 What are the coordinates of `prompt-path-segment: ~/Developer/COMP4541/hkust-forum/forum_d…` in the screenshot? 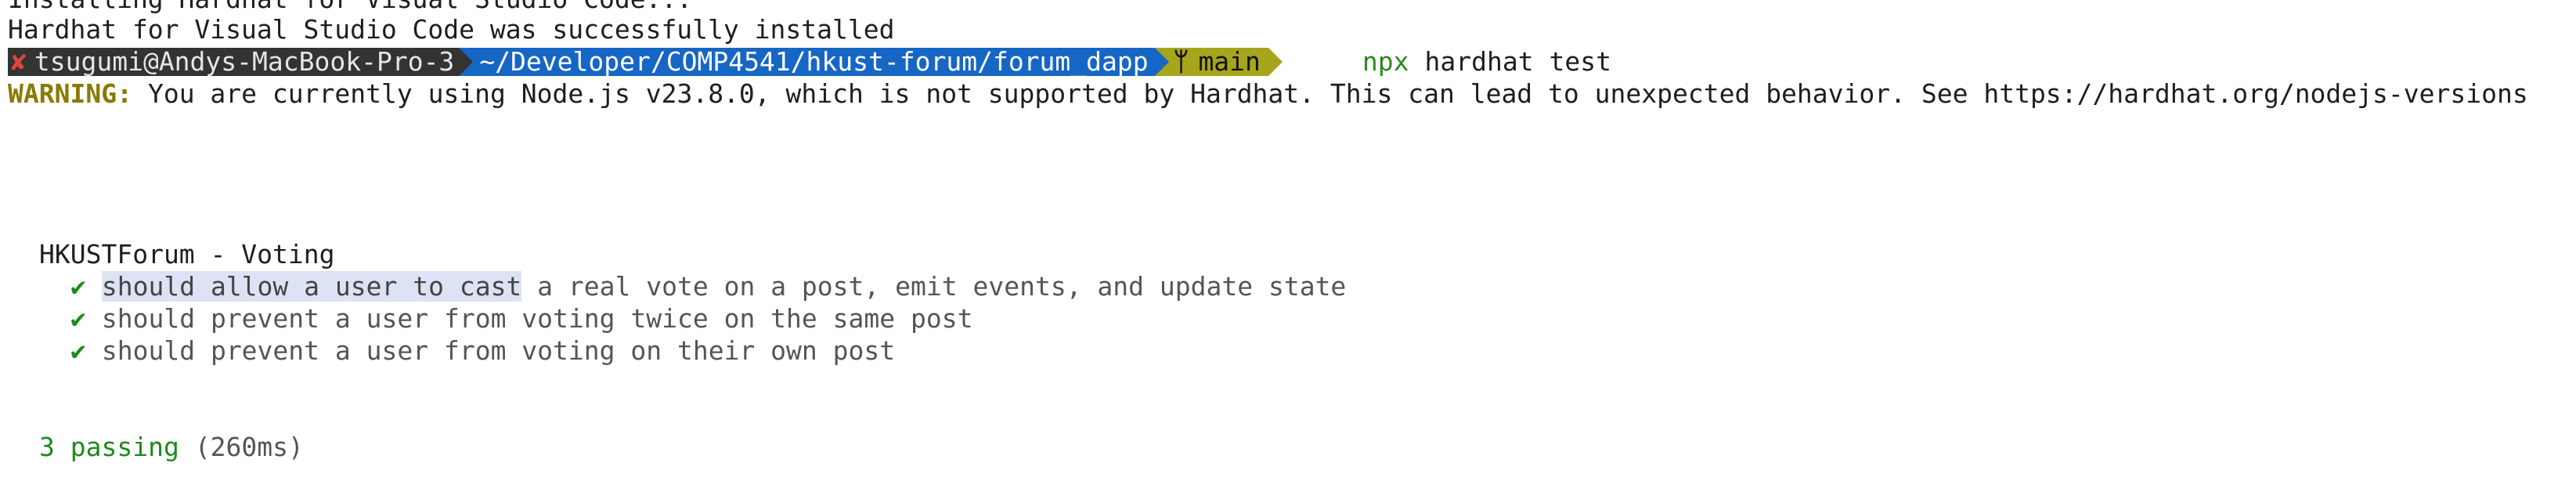 It's located at (814, 61).